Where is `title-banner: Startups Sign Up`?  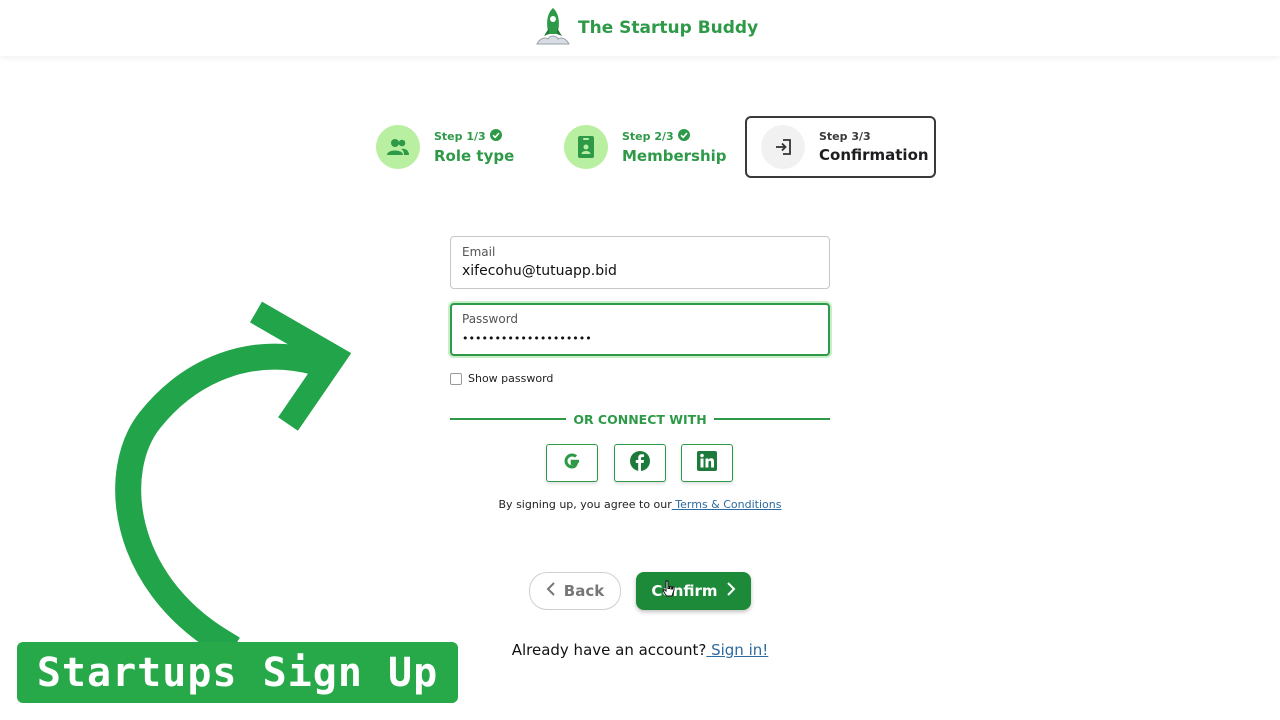 title-banner: Startups Sign Up is located at coordinates (237, 672).